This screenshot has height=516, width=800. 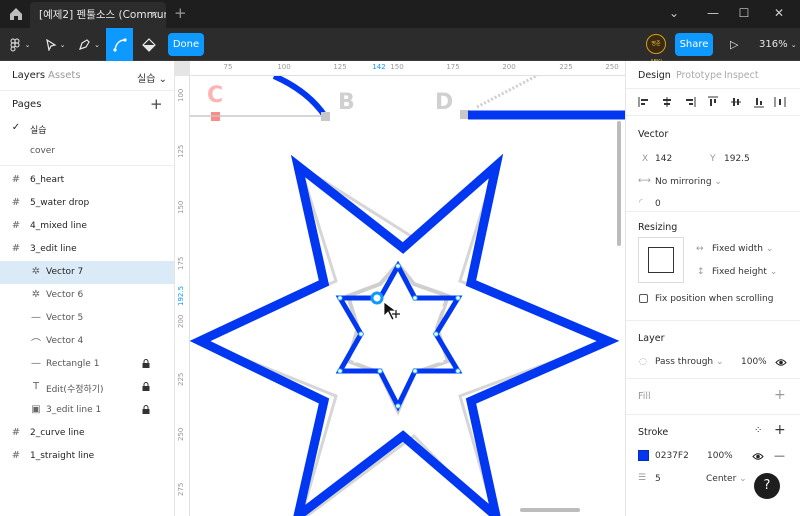 What do you see at coordinates (19, 44) in the screenshot?
I see `main-menu-button: ⌄` at bounding box center [19, 44].